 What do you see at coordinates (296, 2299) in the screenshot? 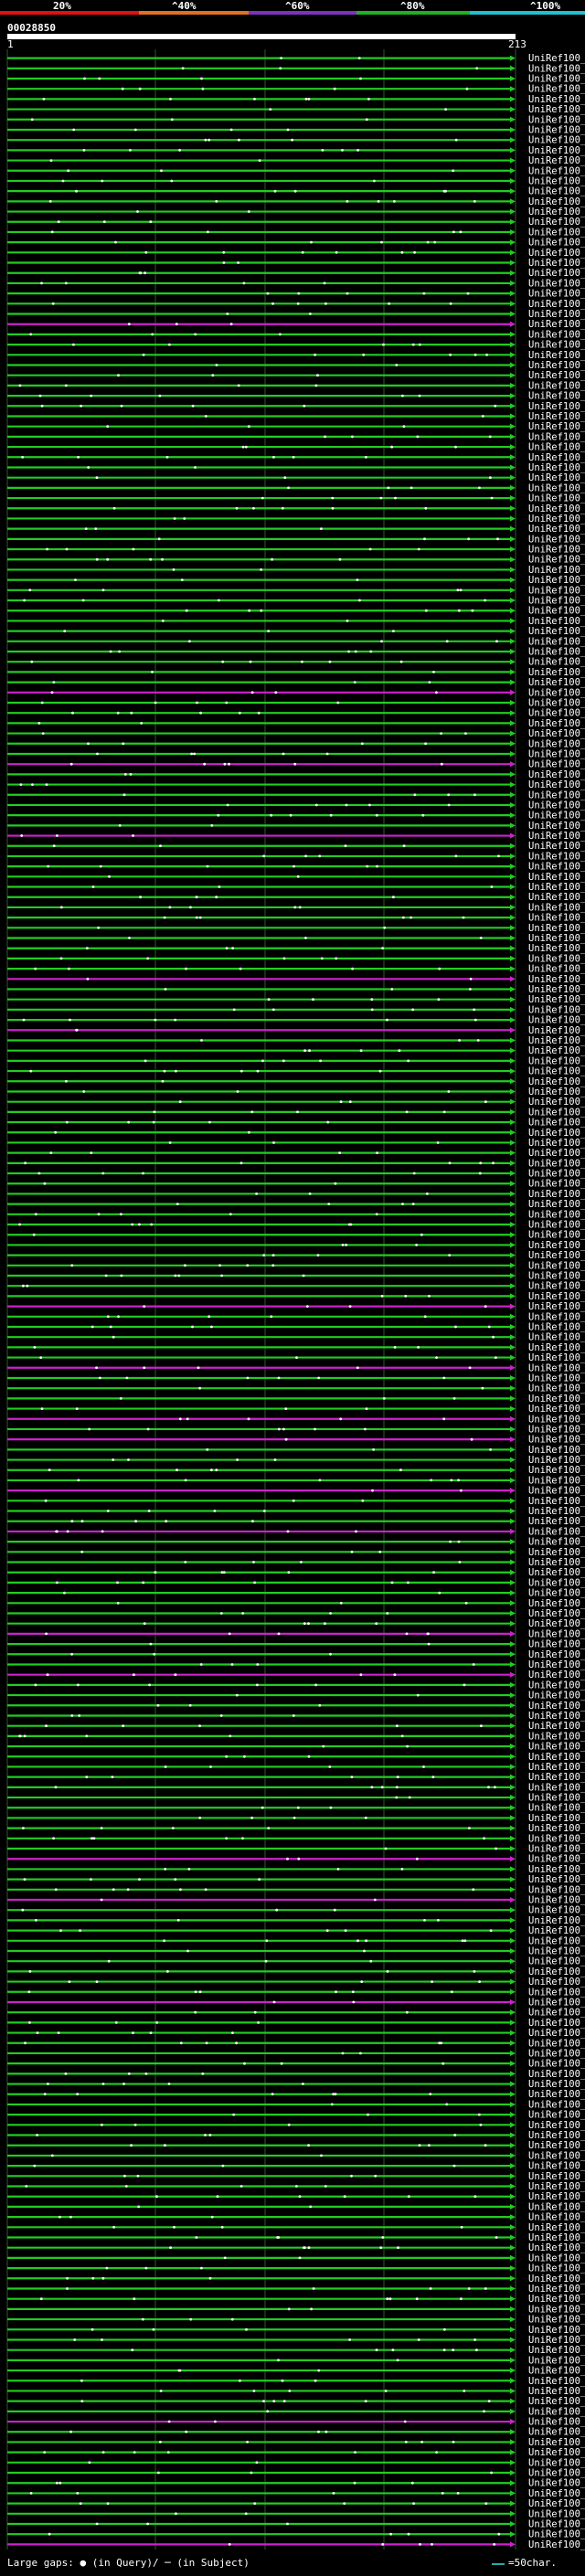
I see `hit-row: UniRef100_B7Q7P5` at bounding box center [296, 2299].